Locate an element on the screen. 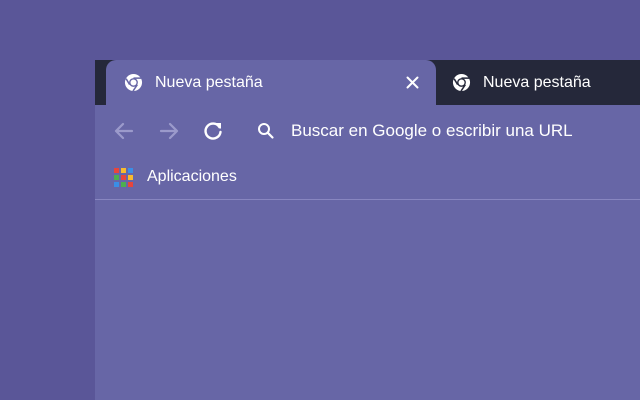 This screenshot has height=400, width=640. search-icon is located at coordinates (266, 131).